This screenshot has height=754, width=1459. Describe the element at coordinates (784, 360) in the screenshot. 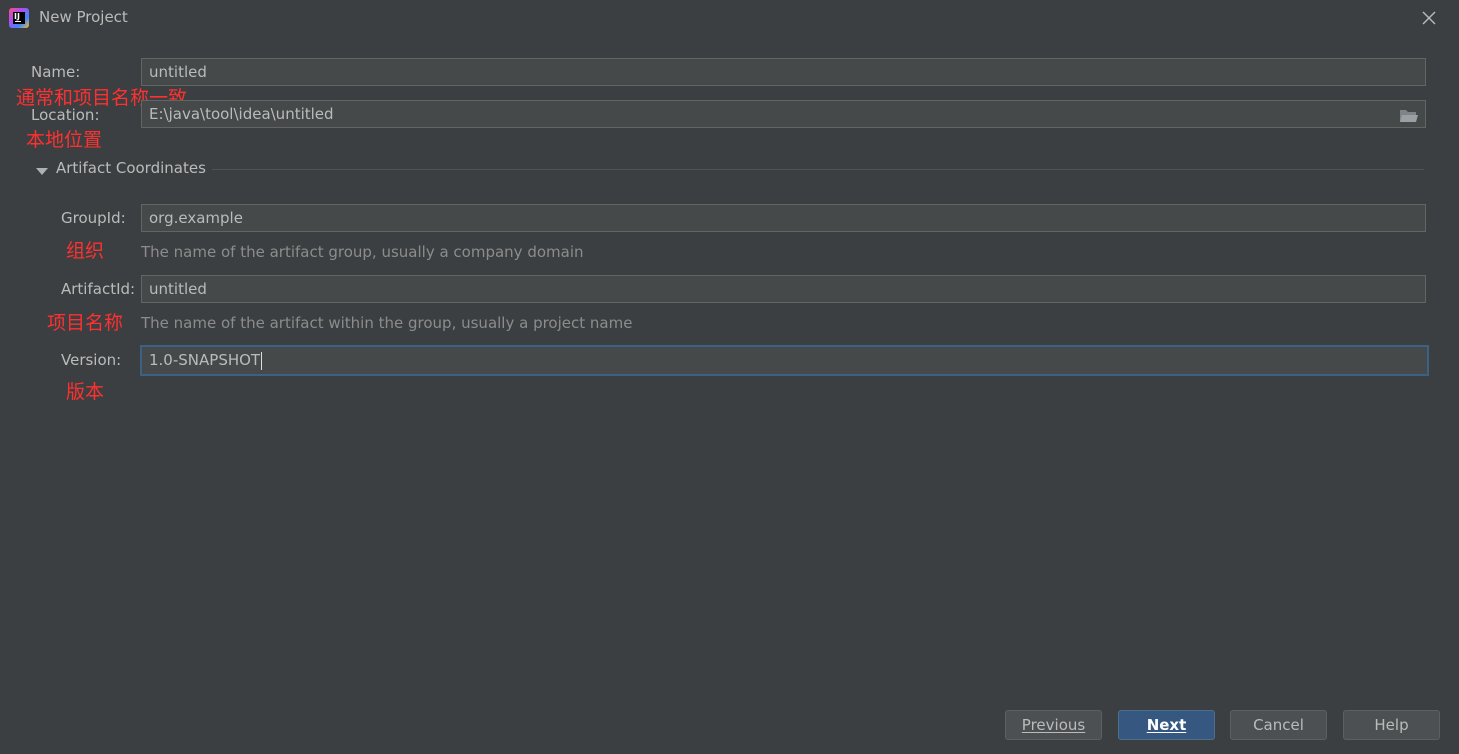

I see `version-input: 1.0-SNAPSHOT` at that location.